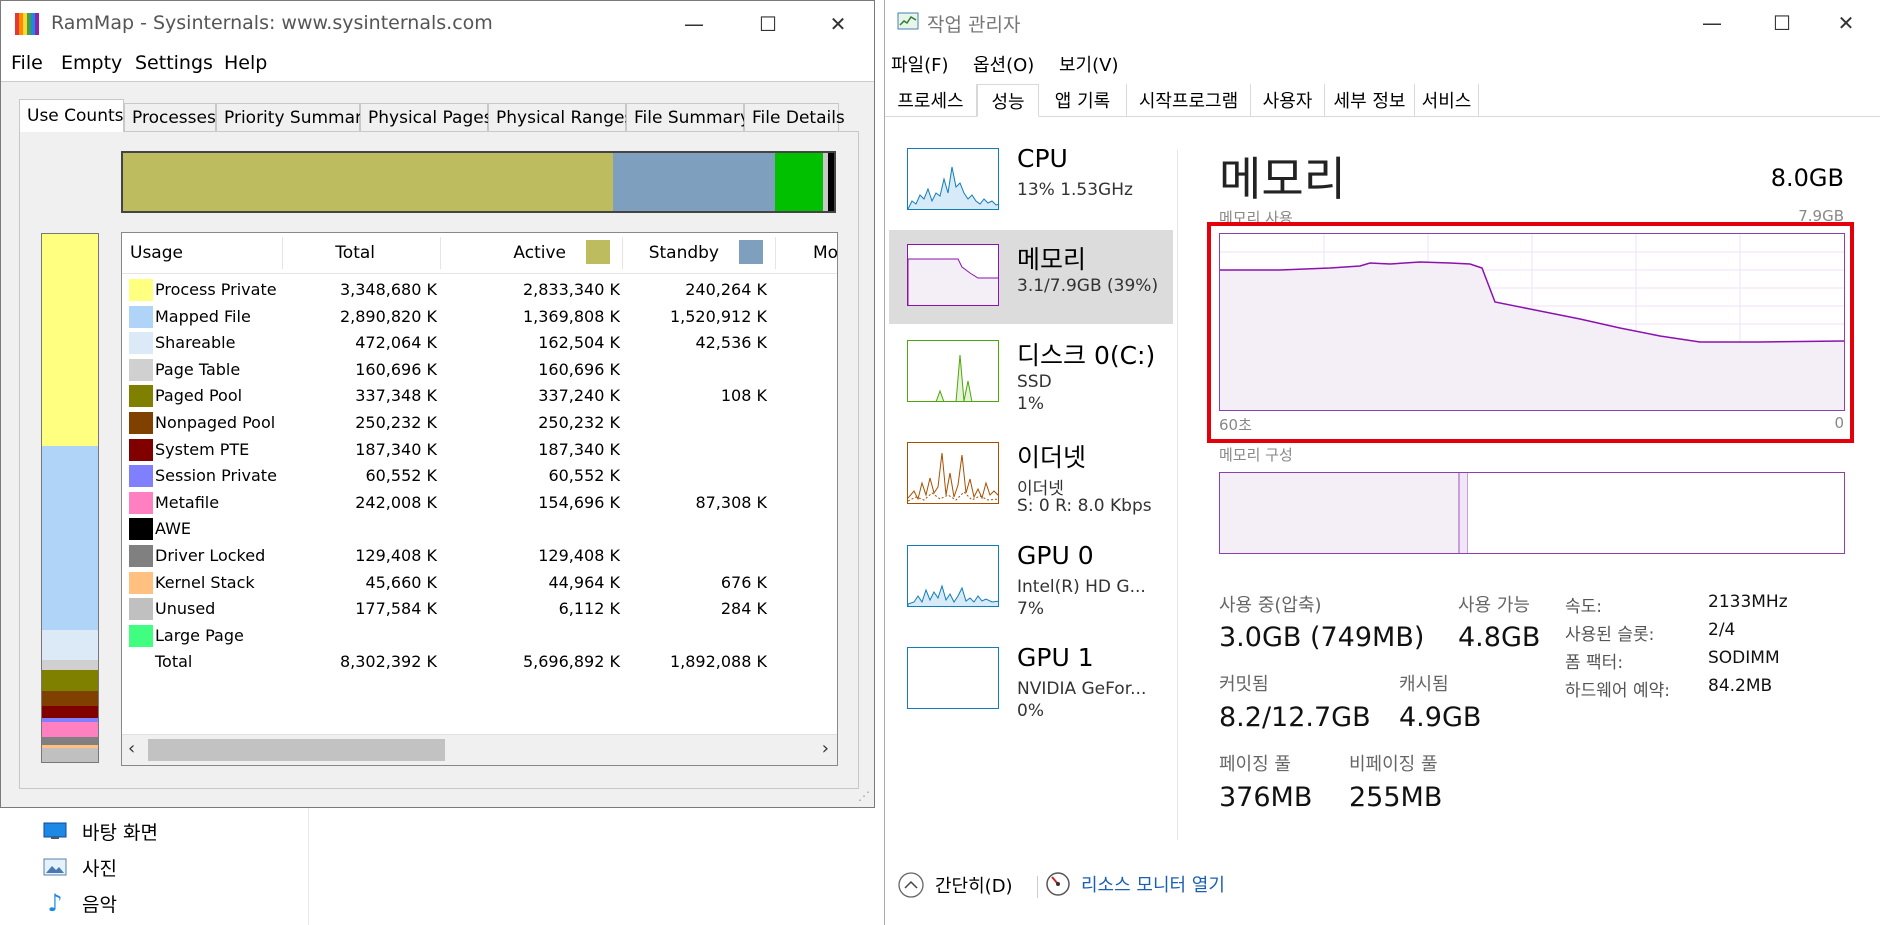 The image size is (1880, 925). I want to click on sidebar-item-detail: 13% 1.53GHz, so click(1075, 190).